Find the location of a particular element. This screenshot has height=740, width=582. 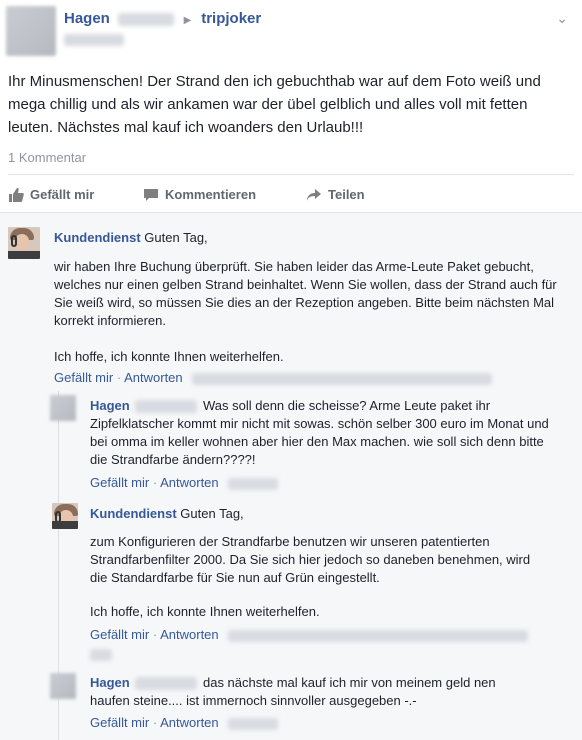

comment-count: 1 Kommentar is located at coordinates (47, 157).